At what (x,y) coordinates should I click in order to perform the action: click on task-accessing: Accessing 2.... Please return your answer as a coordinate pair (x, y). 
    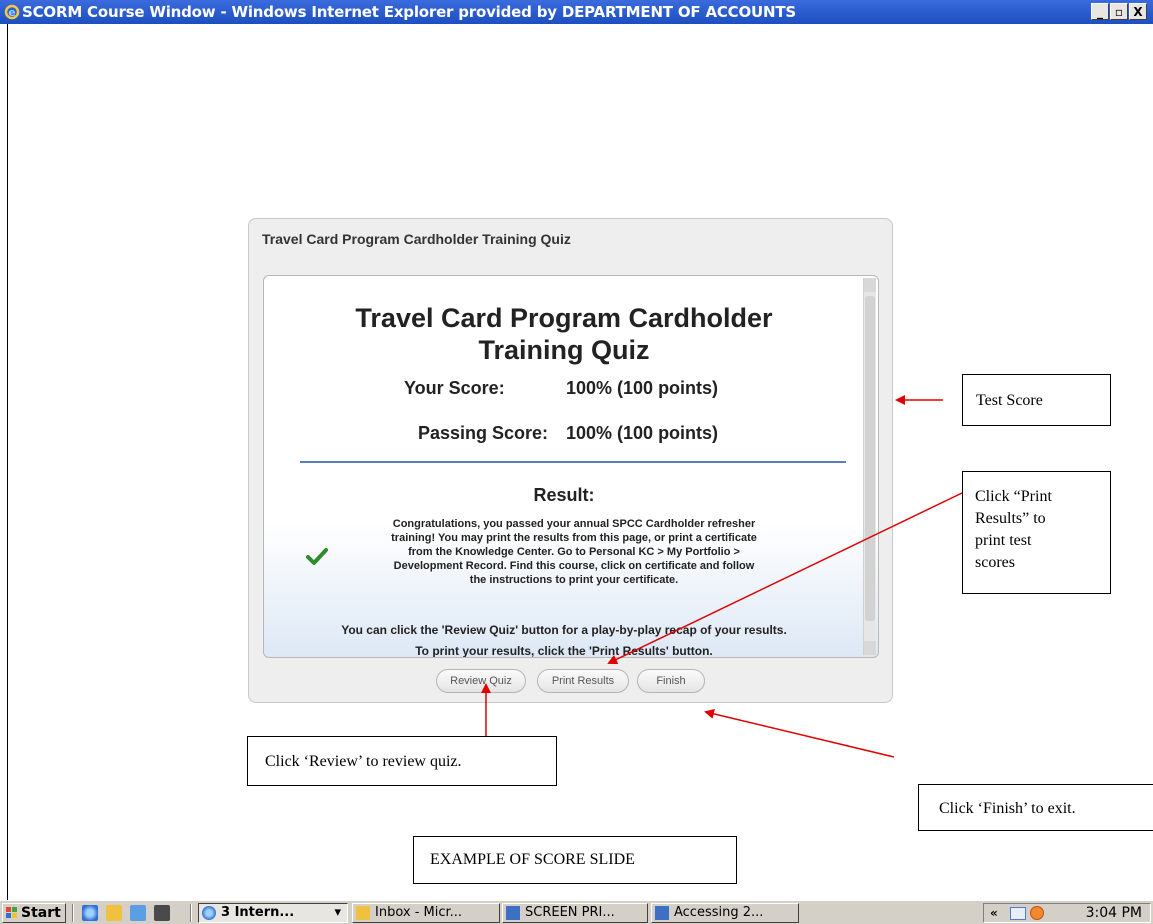
    Looking at the image, I should click on (725, 913).